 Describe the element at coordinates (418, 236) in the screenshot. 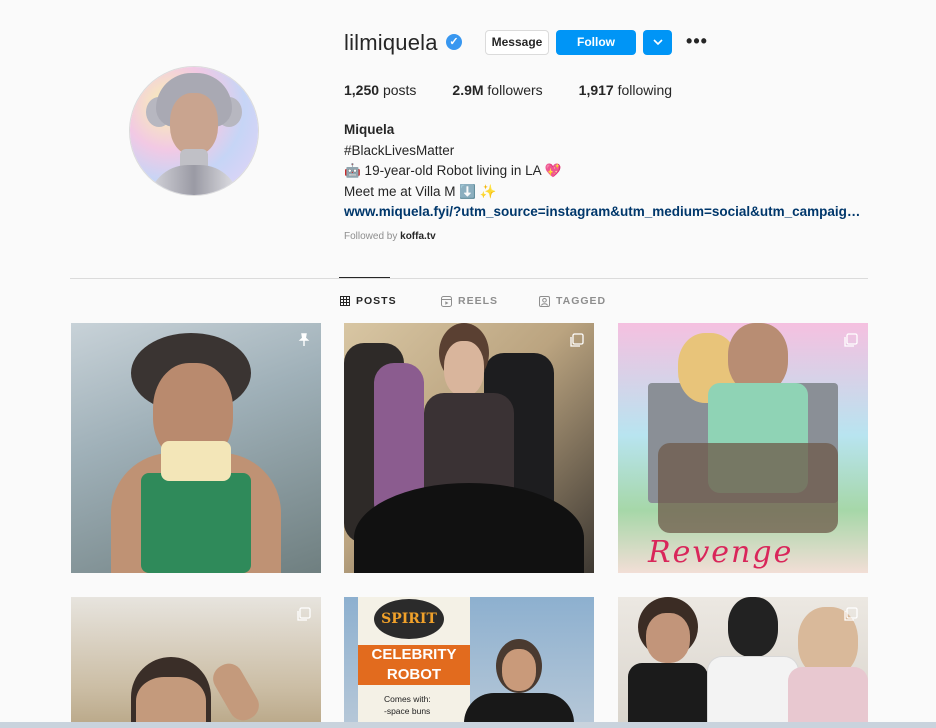

I see `followed-by-user-link: koffa.tv` at that location.